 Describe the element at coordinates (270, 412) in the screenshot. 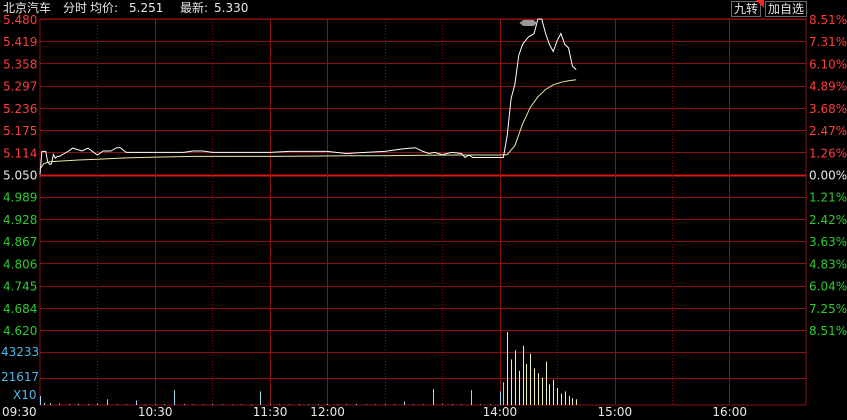

I see `time-tick-label: 11:30` at that location.